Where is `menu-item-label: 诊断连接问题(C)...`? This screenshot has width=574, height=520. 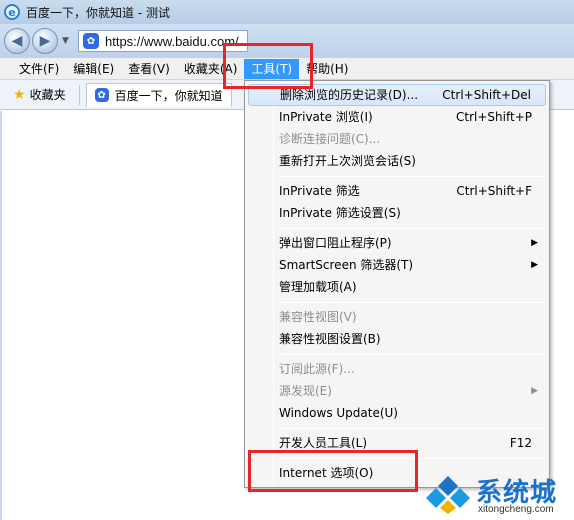 menu-item-label: 诊断连接问题(C)... is located at coordinates (330, 139).